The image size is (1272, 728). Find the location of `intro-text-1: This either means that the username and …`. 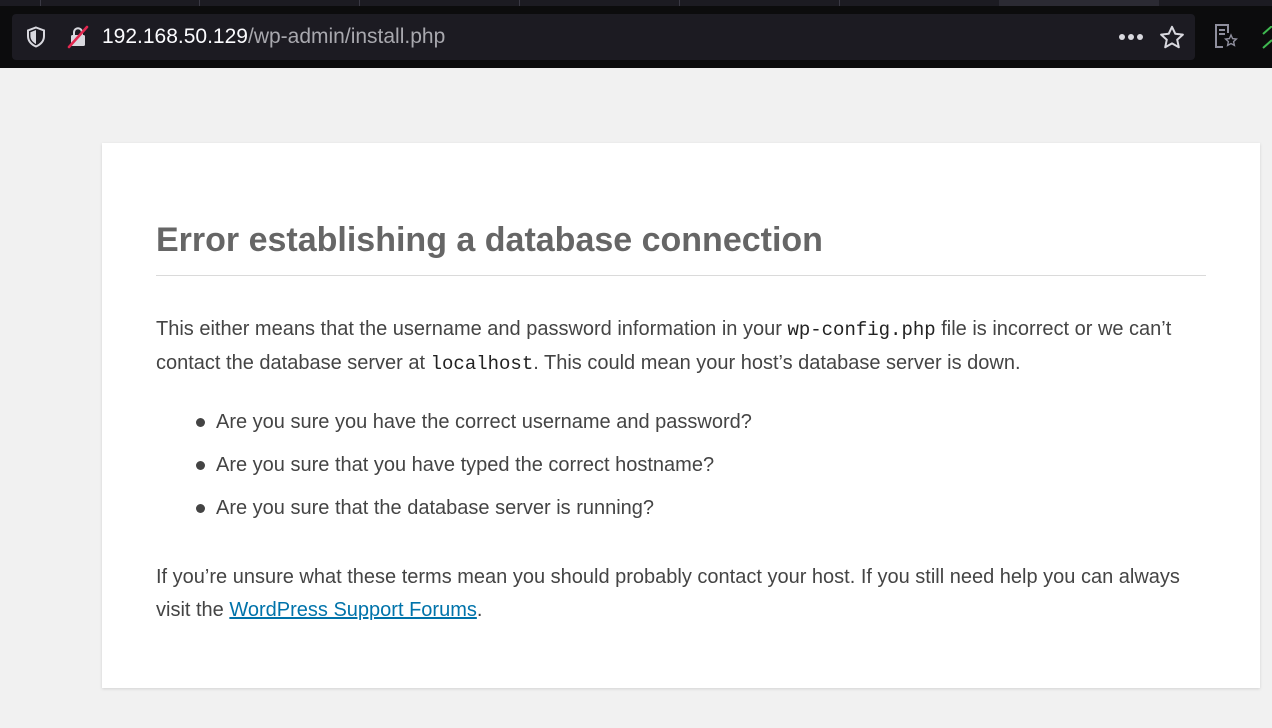

intro-text-1: This either means that the username and … is located at coordinates (472, 329).